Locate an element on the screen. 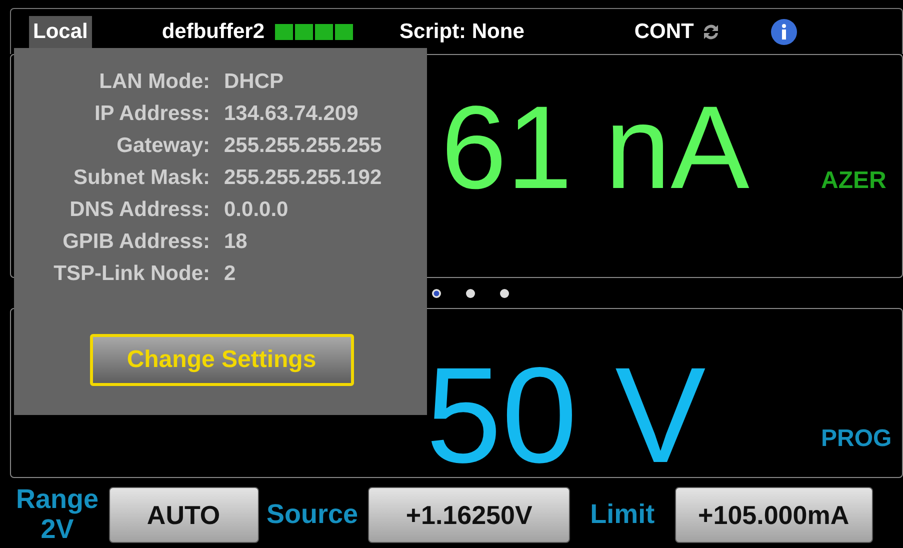 The width and height of the screenshot is (903, 548). field-label: Subnet Mask: is located at coordinates (141, 178).